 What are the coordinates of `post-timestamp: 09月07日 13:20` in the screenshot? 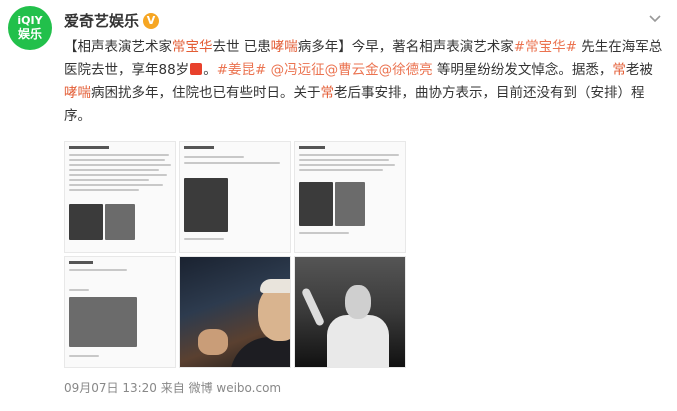 It's located at (110, 388).